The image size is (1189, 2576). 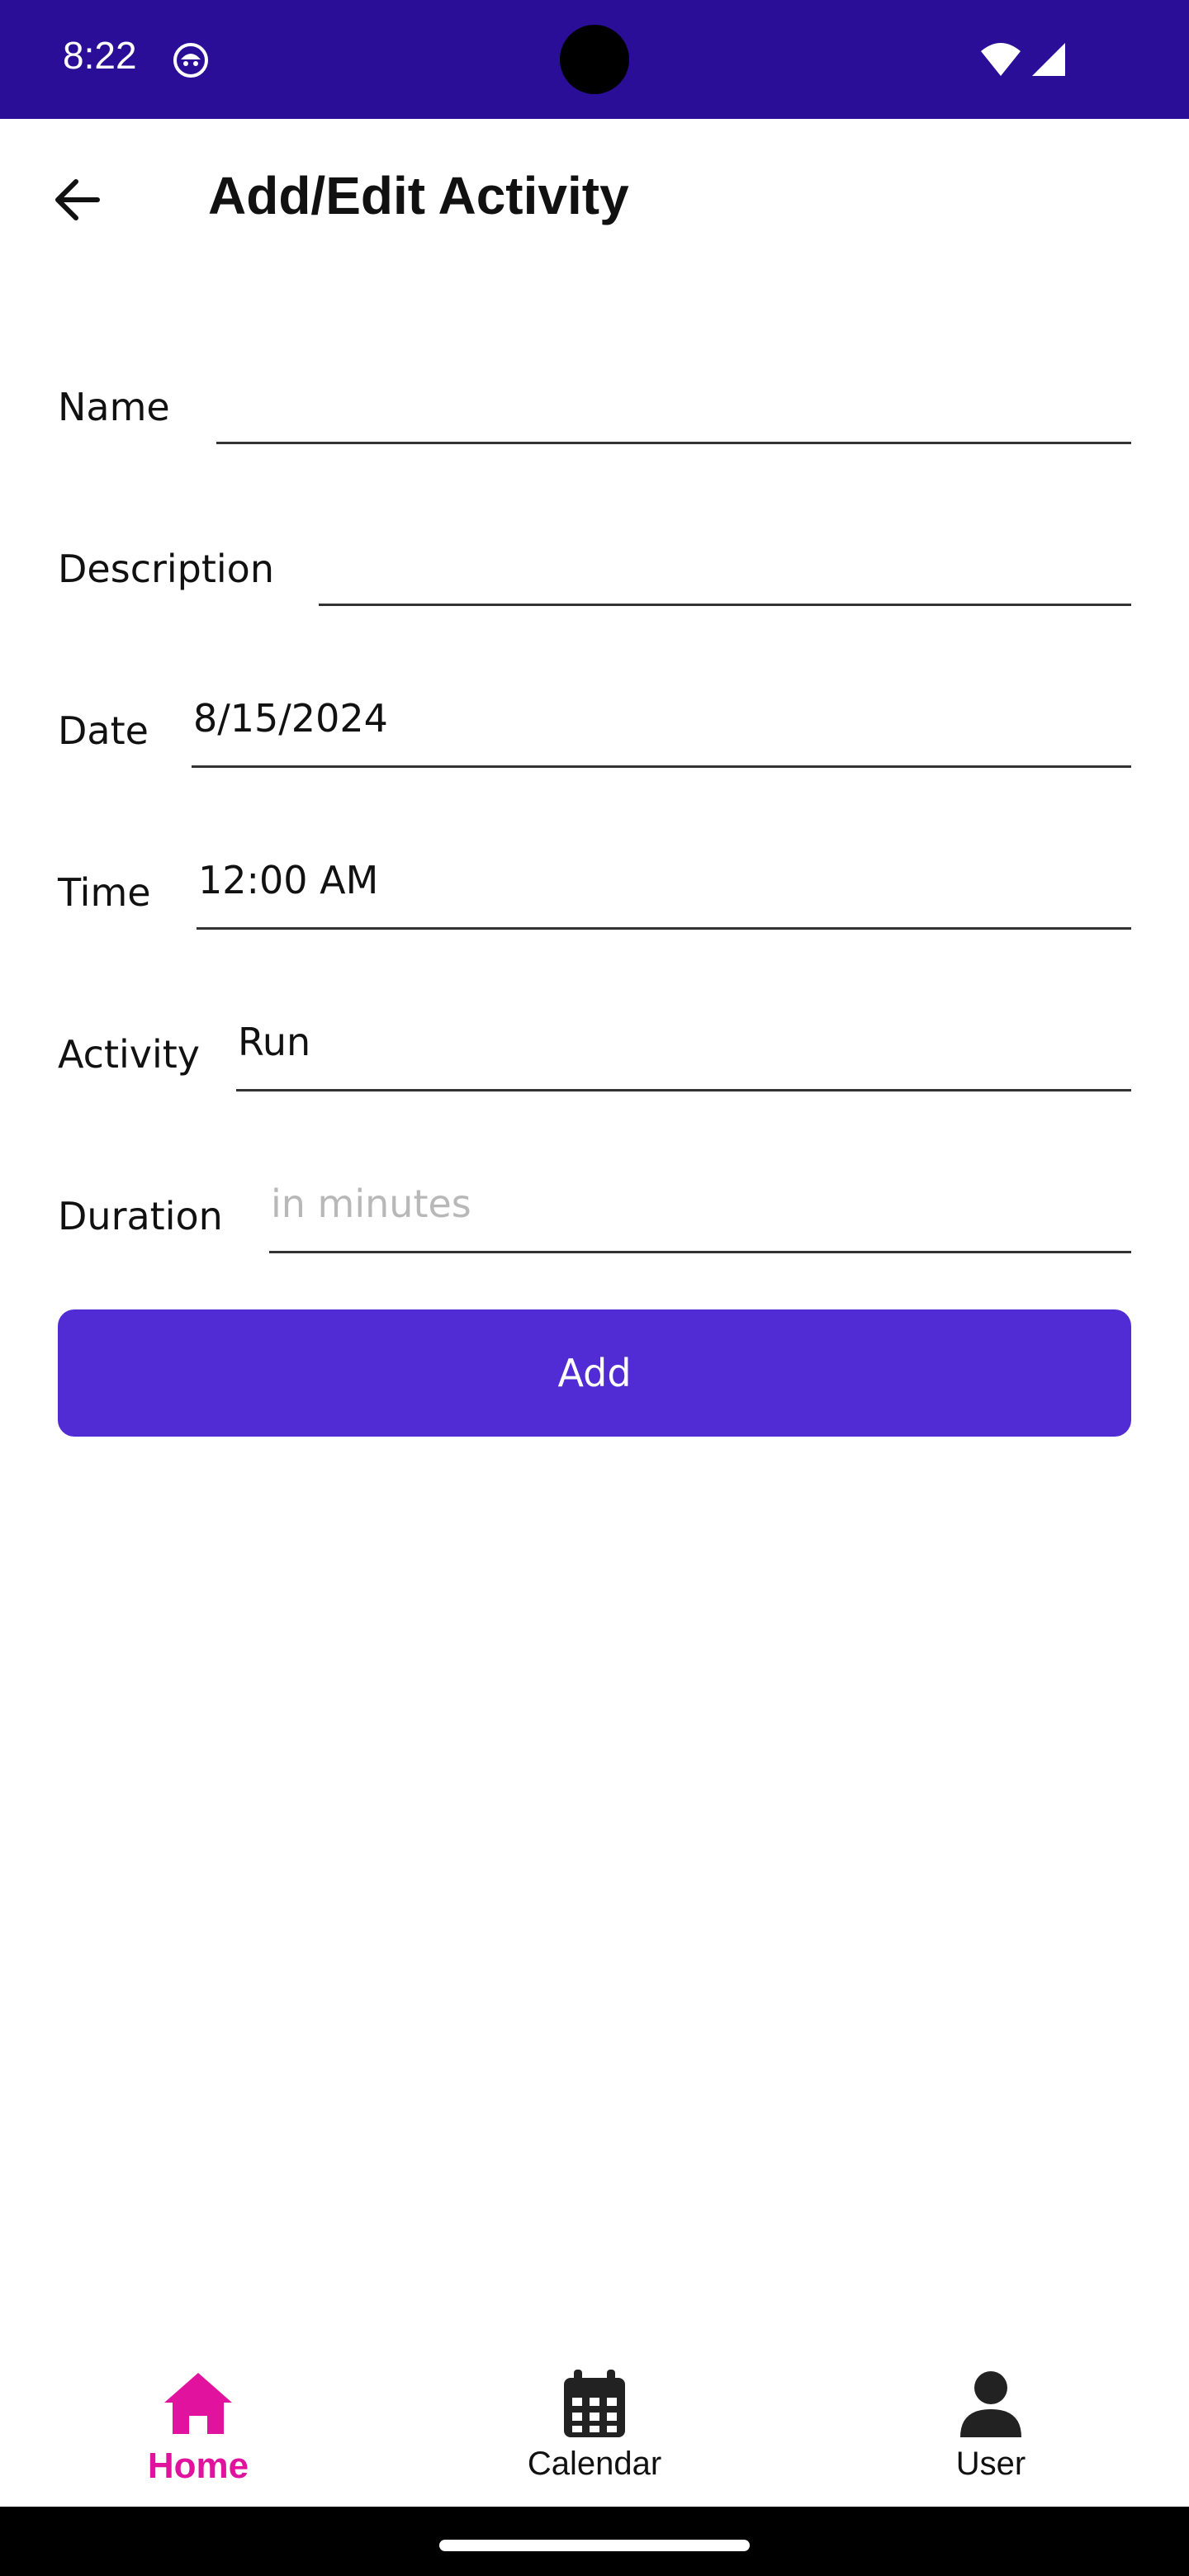 I want to click on gesture-bar, so click(x=594, y=2541).